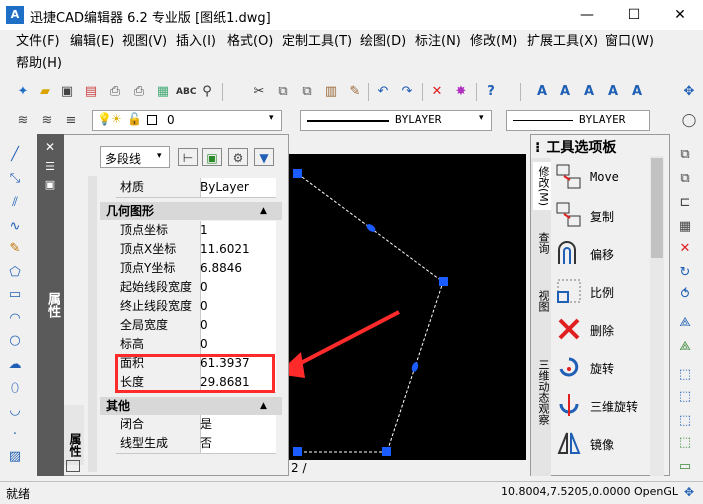 This screenshot has height=504, width=703. What do you see at coordinates (196, 42) in the screenshot?
I see `menu-insert: 插入(I)` at bounding box center [196, 42].